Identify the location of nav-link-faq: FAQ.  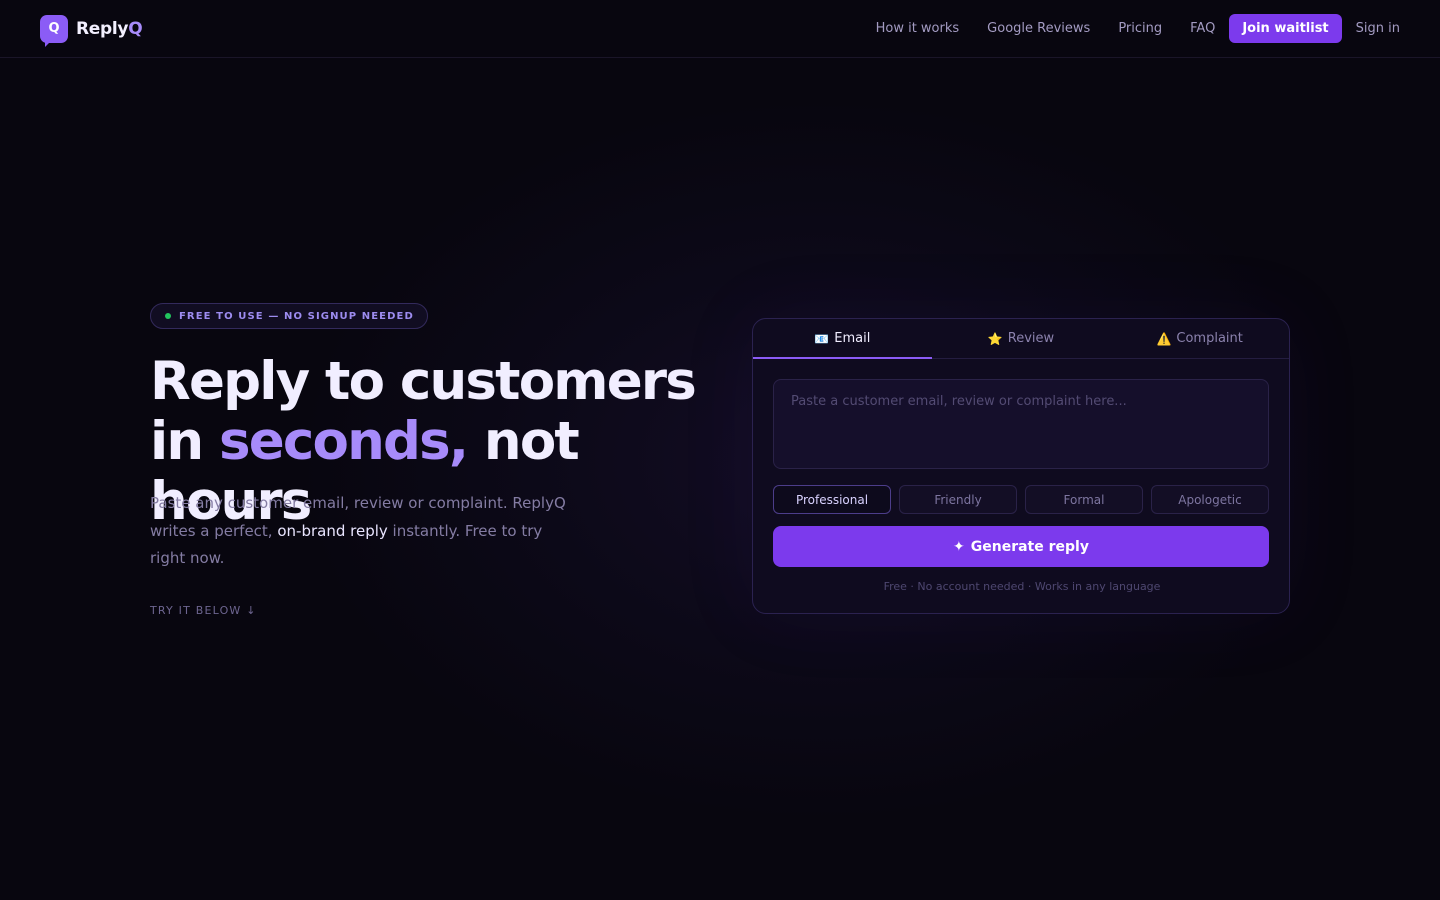
(1202, 28).